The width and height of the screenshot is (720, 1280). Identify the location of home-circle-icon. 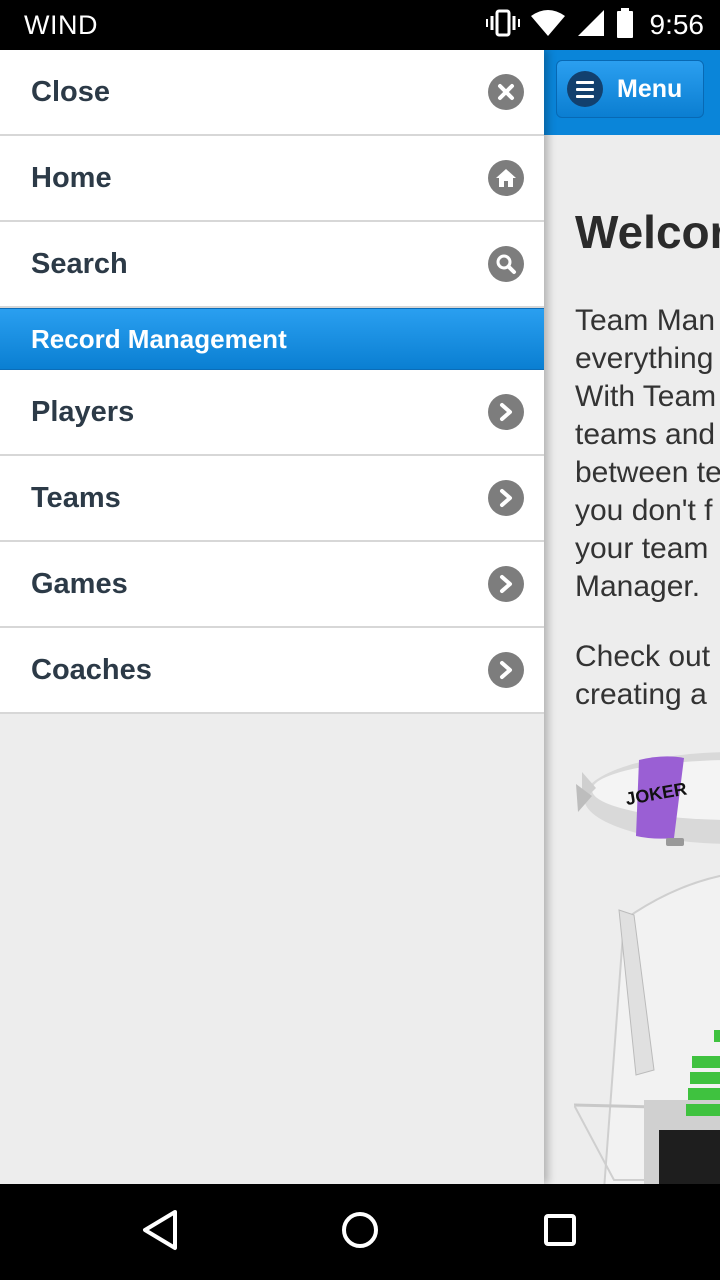
(360, 1232).